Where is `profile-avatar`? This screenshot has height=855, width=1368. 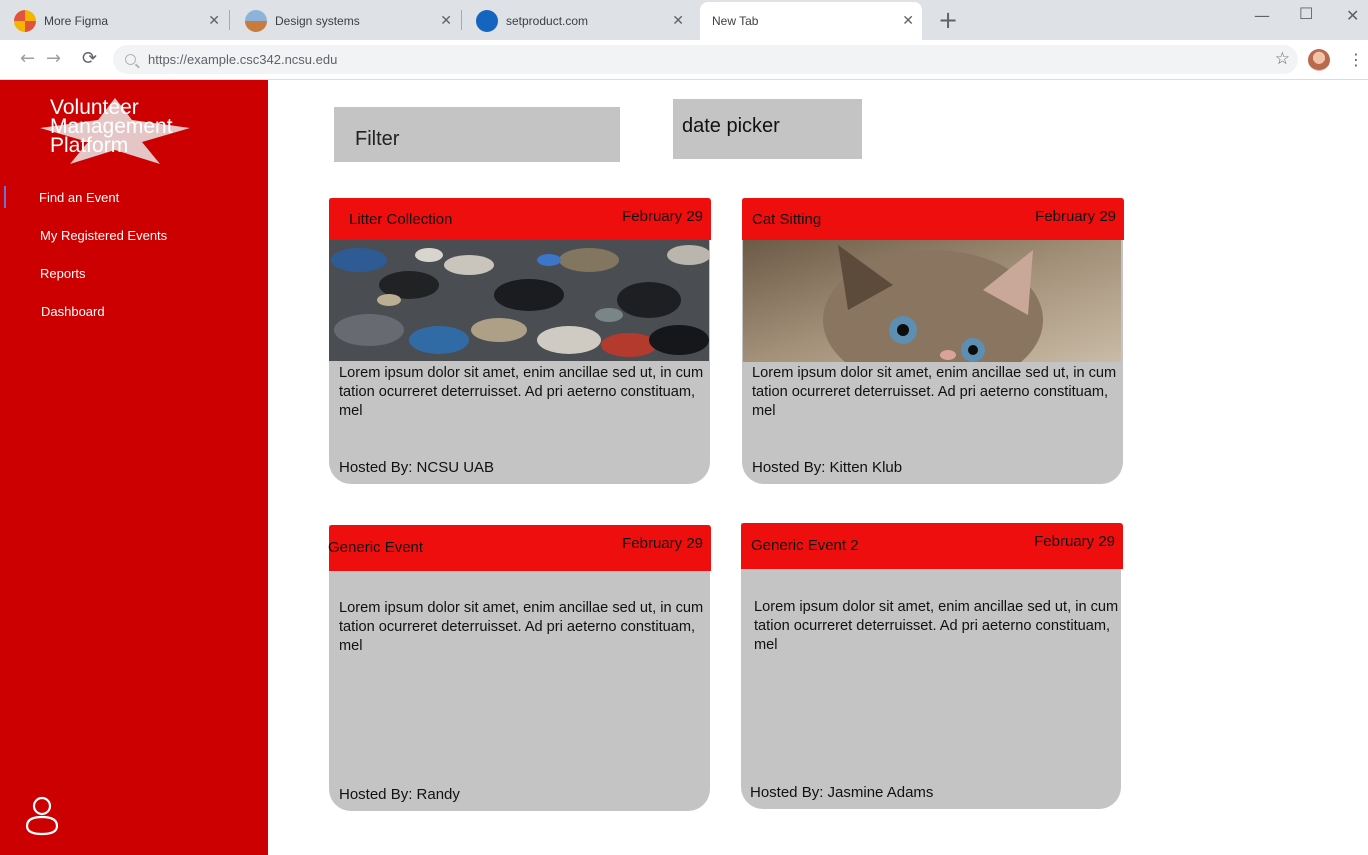 profile-avatar is located at coordinates (1319, 60).